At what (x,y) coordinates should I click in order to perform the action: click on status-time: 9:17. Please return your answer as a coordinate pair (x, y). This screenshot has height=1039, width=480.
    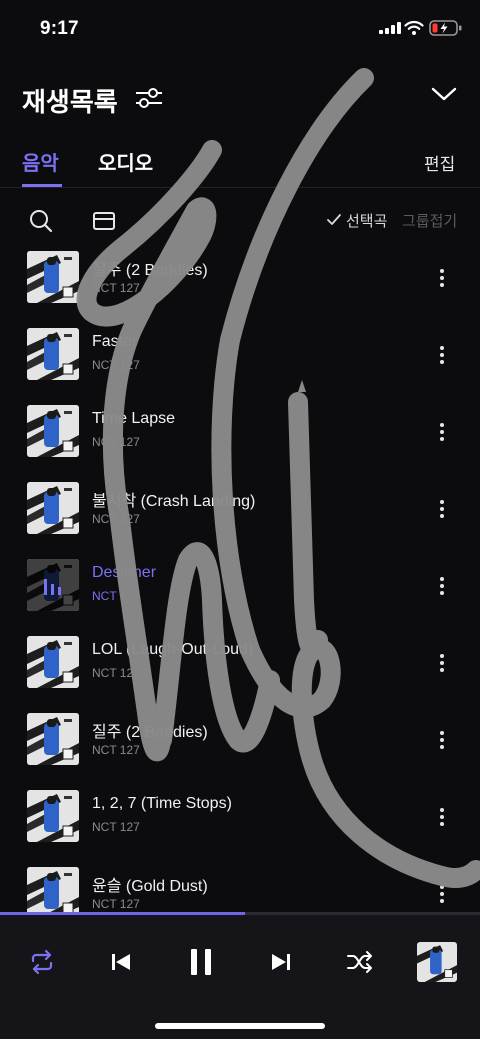
    Looking at the image, I should click on (59, 28).